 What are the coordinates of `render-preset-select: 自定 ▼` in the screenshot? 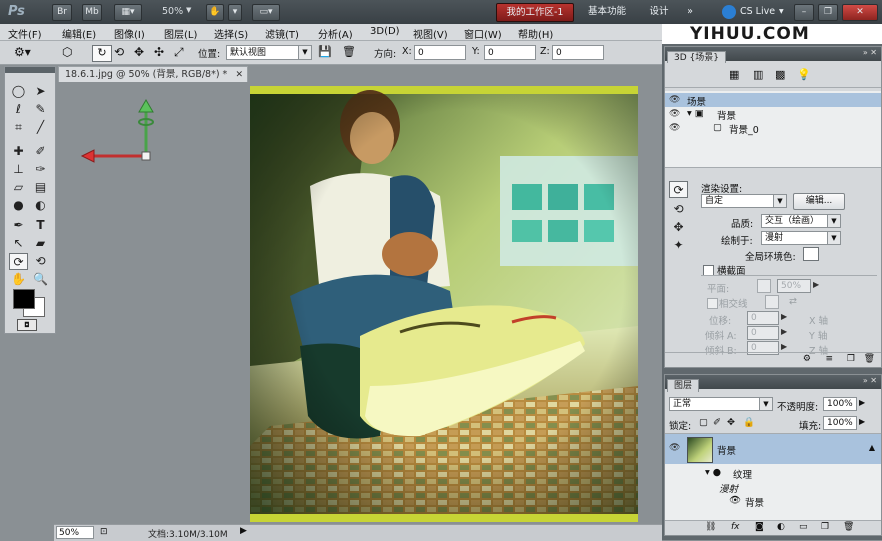 It's located at (744, 201).